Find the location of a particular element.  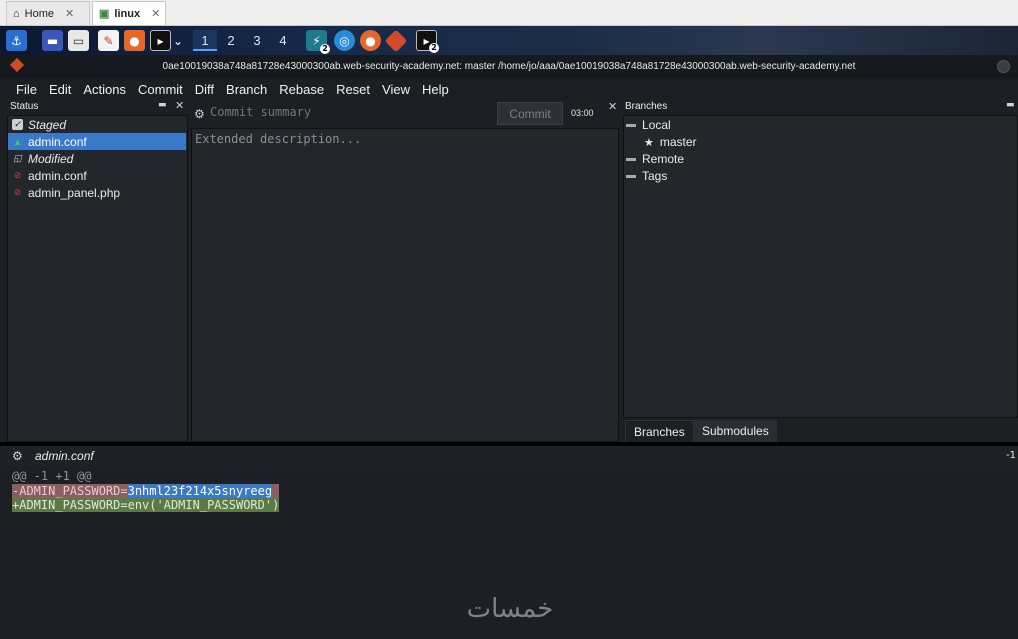

menu-view: View is located at coordinates (396, 89).